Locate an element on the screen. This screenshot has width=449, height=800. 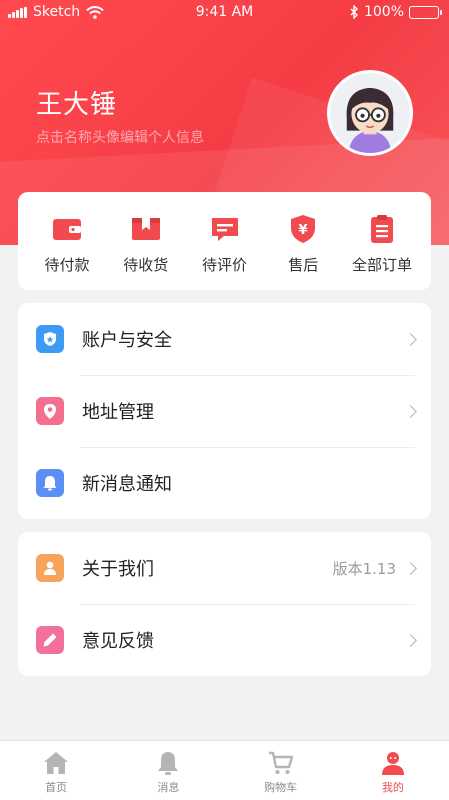
avatar is located at coordinates (370, 113).